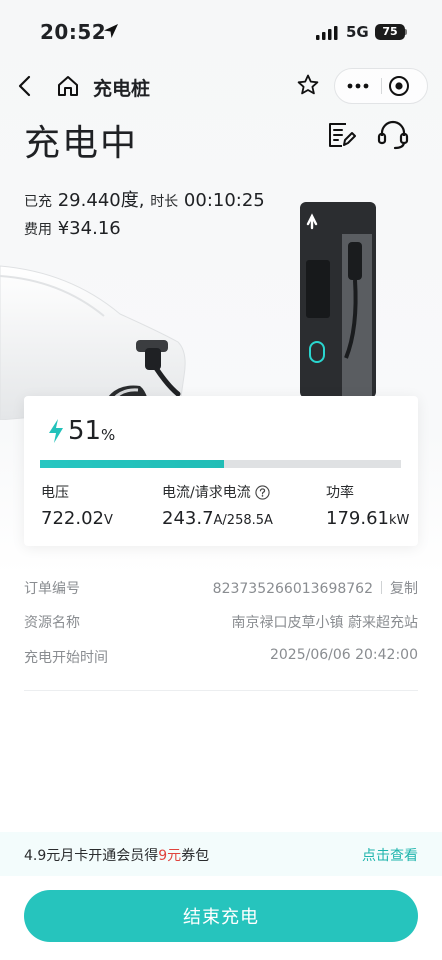 This screenshot has height=960, width=442. Describe the element at coordinates (292, 589) in the screenshot. I see `order-number-value: 823735266013698762` at that location.